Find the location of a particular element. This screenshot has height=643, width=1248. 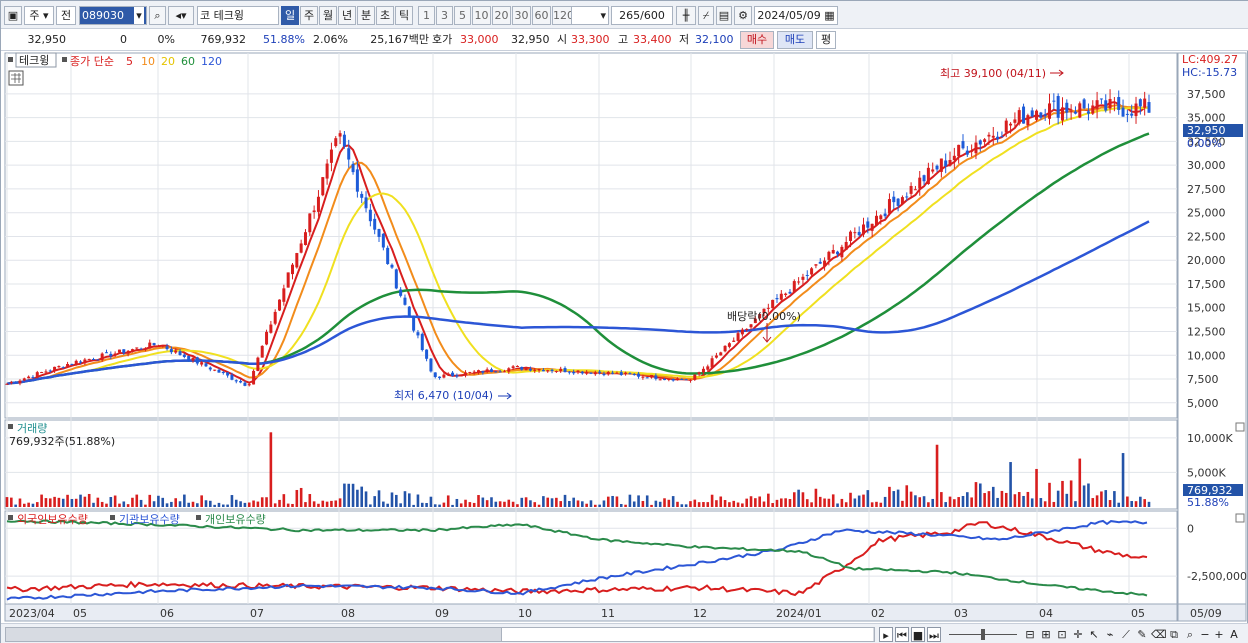

chevron-down-icon: ▾ is located at coordinates (139, 15).